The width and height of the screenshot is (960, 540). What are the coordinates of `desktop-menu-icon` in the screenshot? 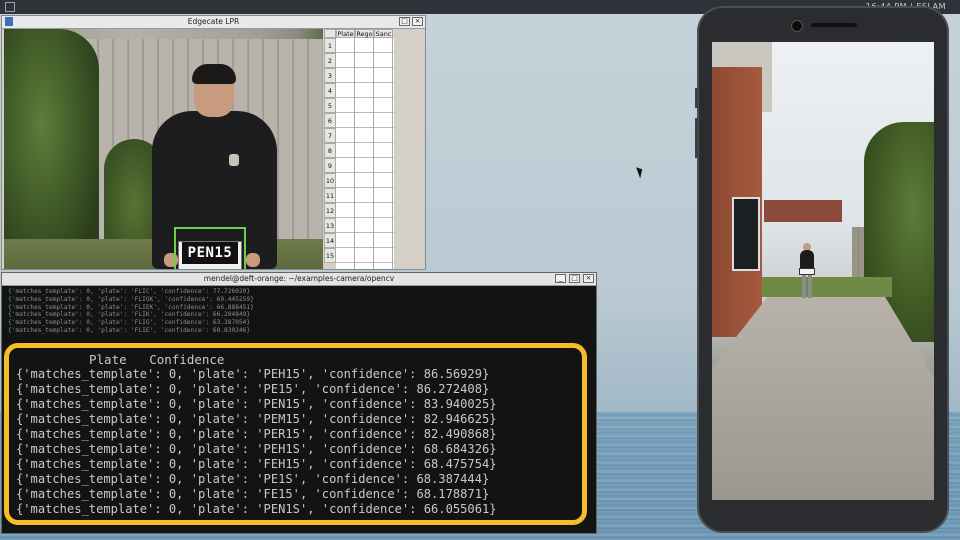 It's located at (10, 7).